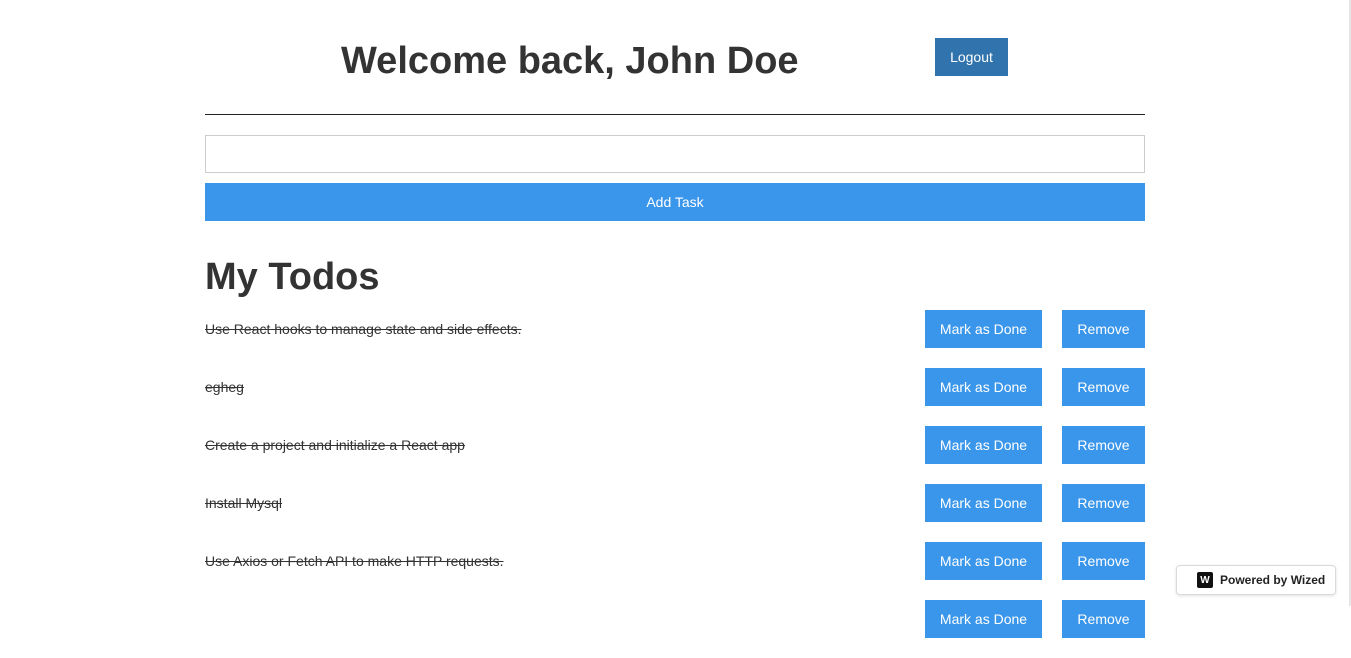  Describe the element at coordinates (244, 503) in the screenshot. I see `todo-text: Install Mysql` at that location.